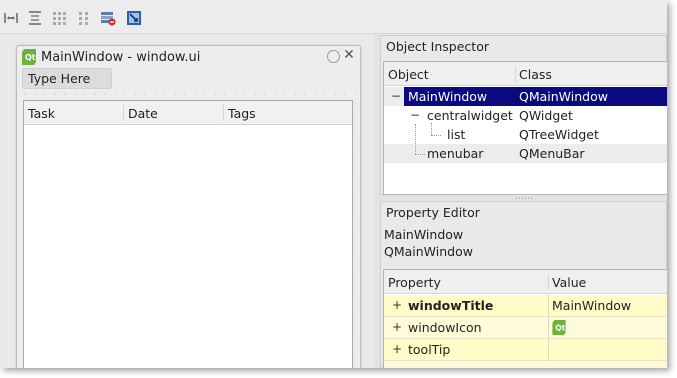  Describe the element at coordinates (11, 18) in the screenshot. I see `layout-horizontal-splitter-icon` at that location.